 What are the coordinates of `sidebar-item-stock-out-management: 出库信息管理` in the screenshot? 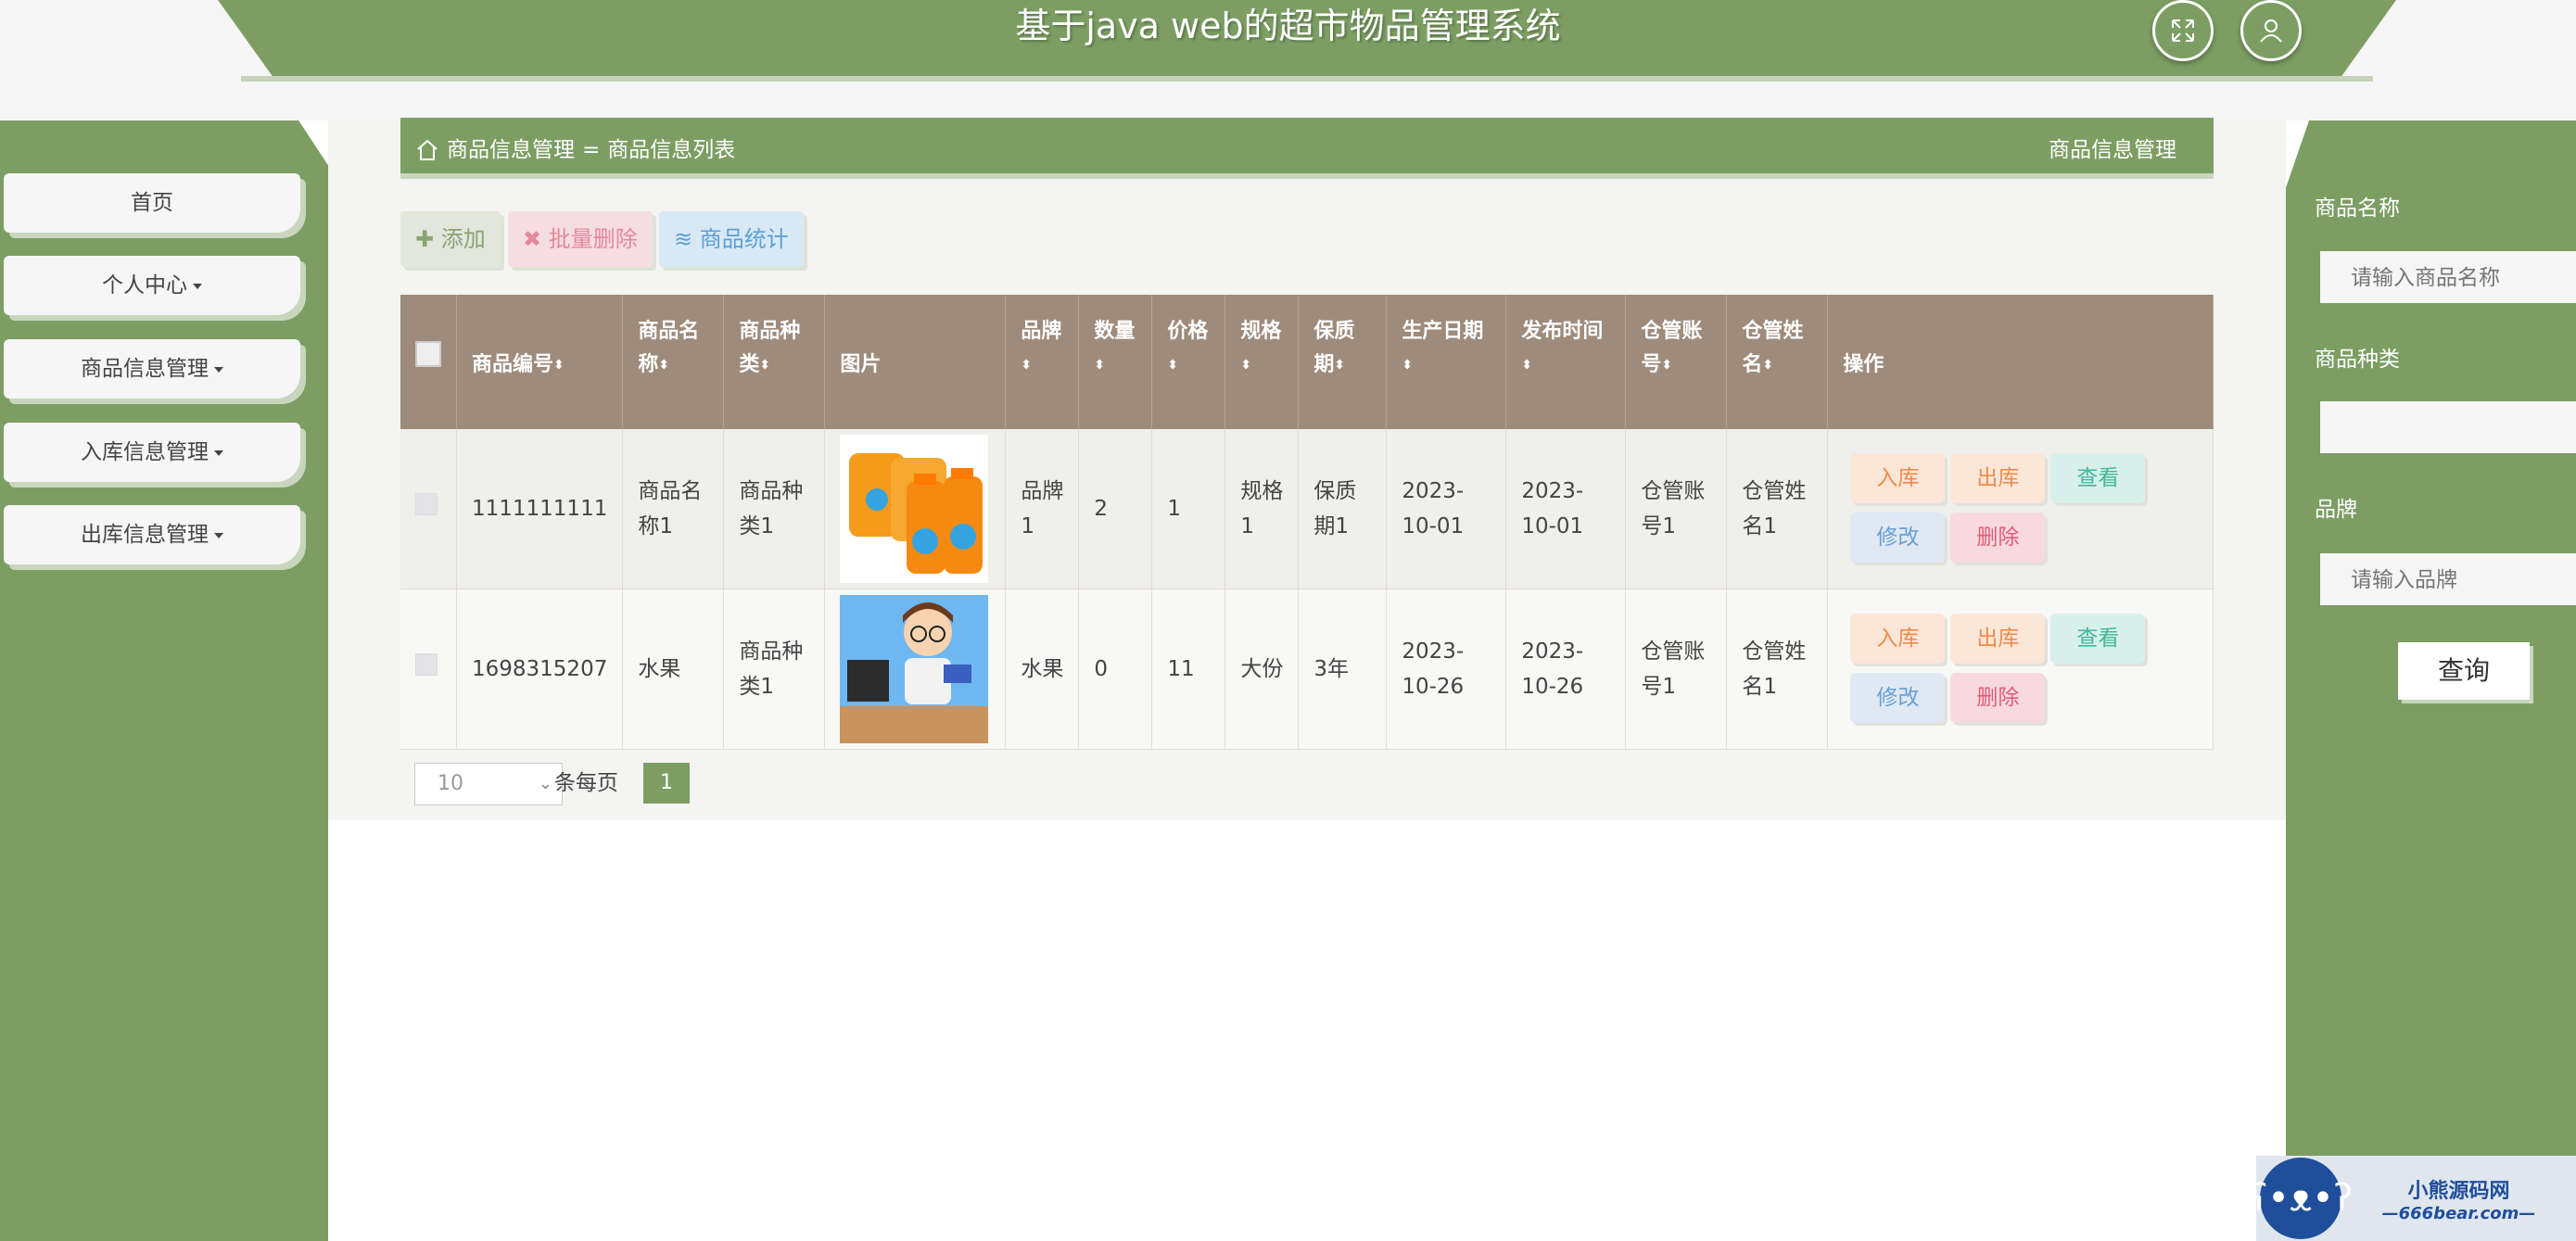 It's located at (152, 535).